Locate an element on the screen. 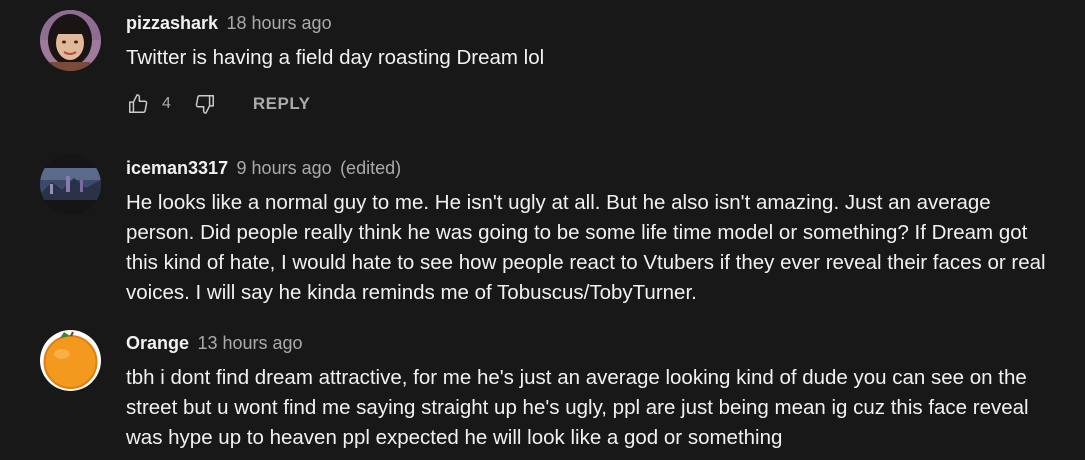 This screenshot has height=460, width=1085. reply-button: REPLY is located at coordinates (282, 104).